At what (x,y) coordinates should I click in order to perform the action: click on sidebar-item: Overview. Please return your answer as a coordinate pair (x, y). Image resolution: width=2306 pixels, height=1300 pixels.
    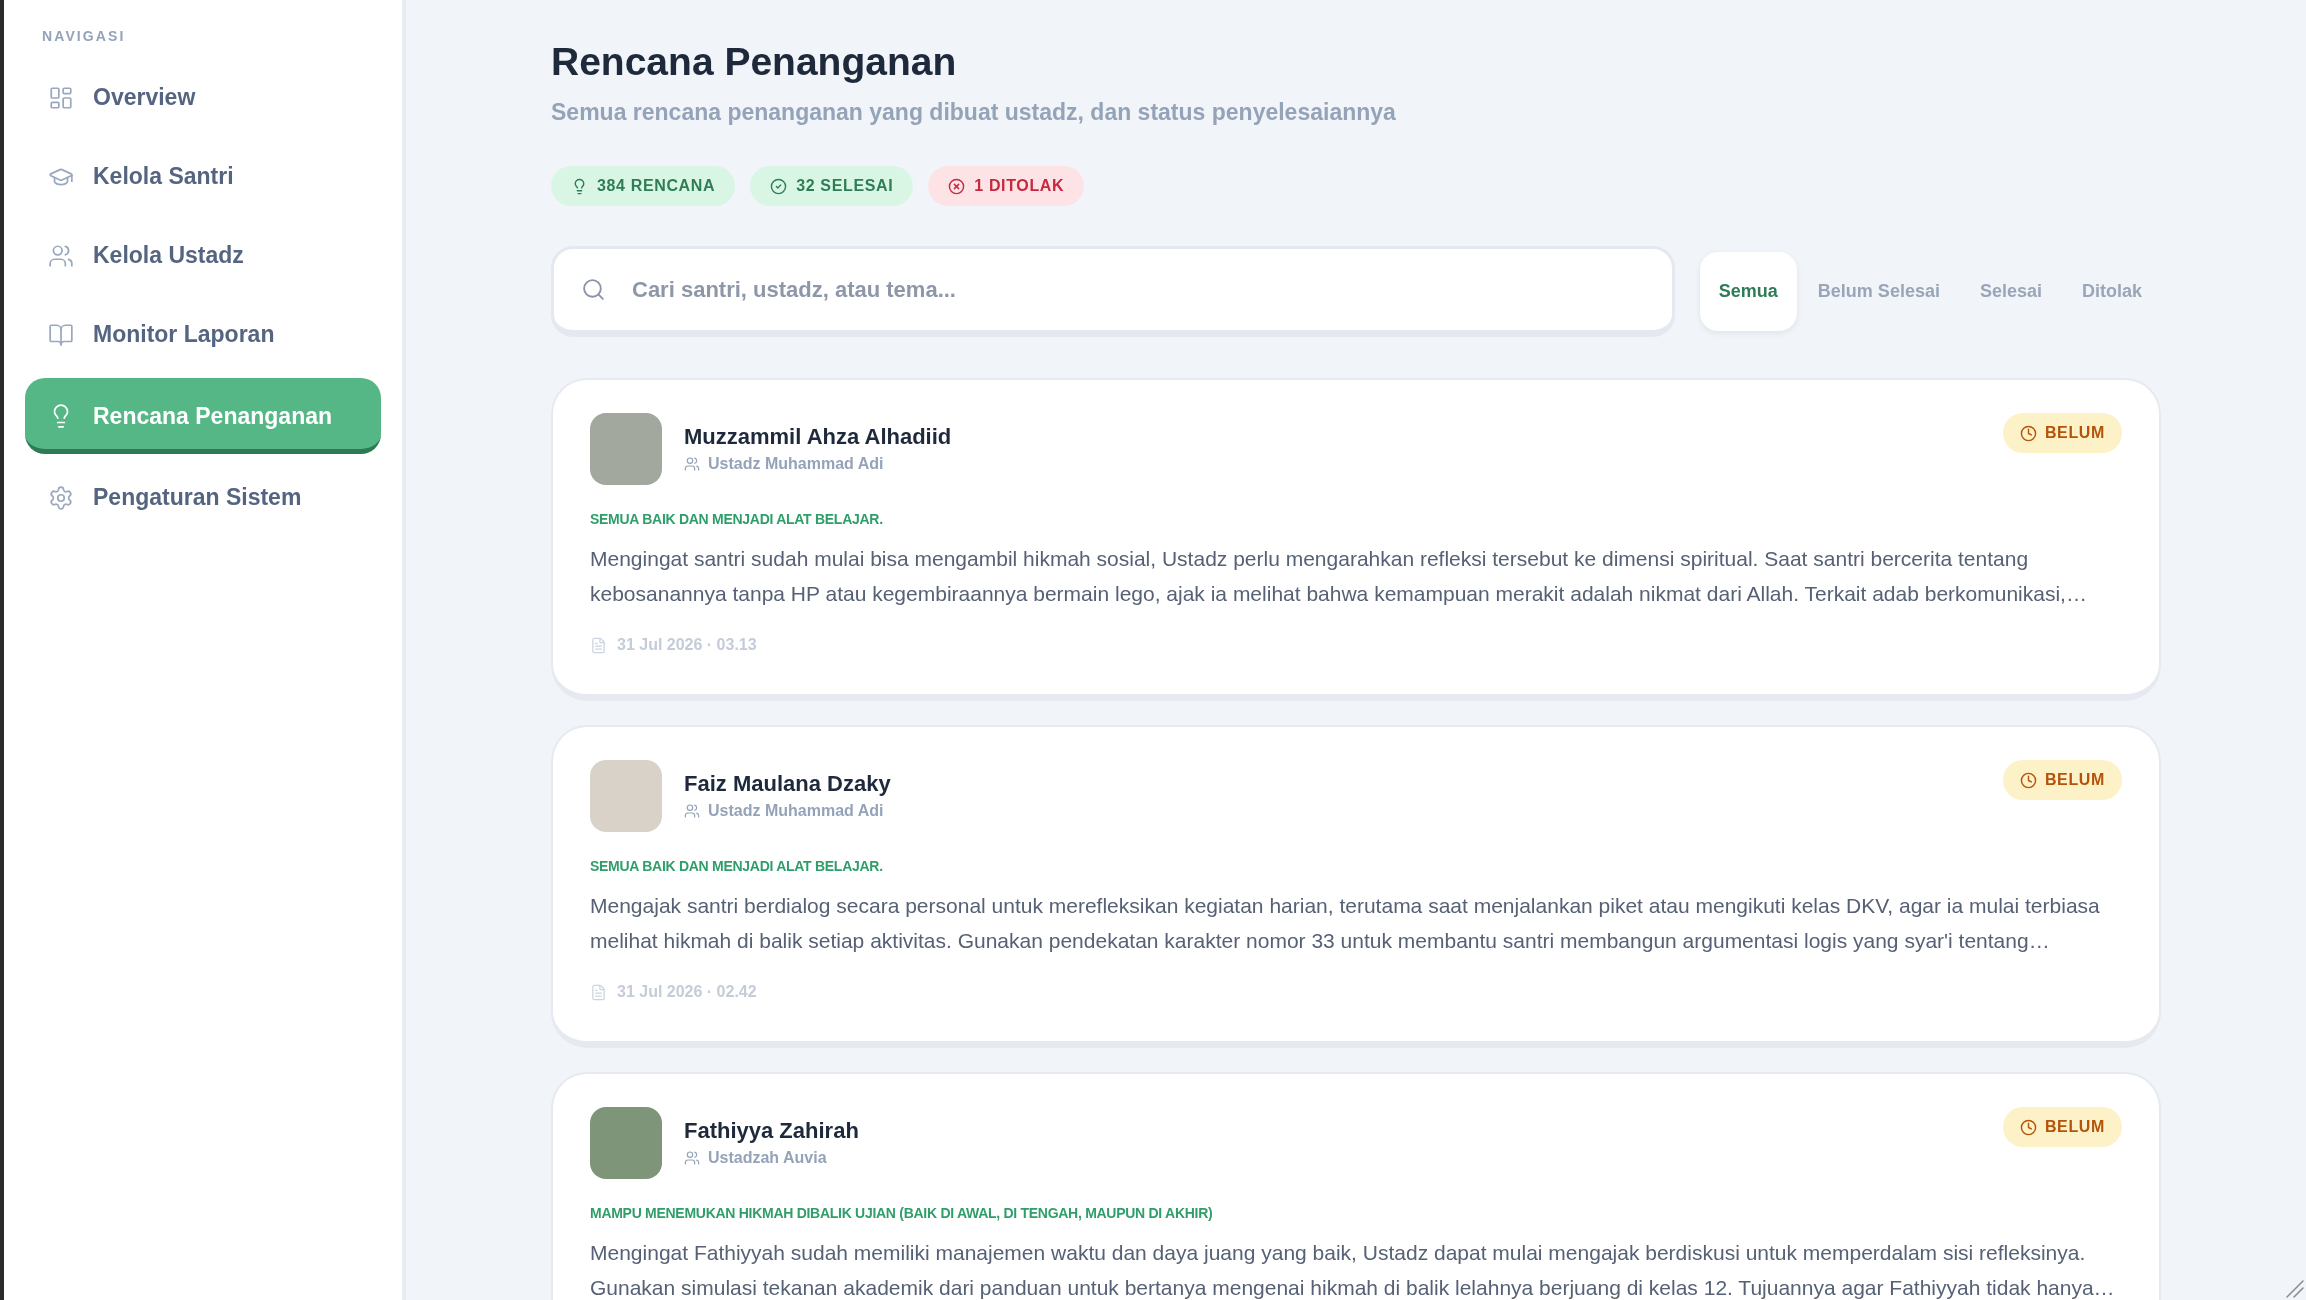
    Looking at the image, I should click on (203, 97).